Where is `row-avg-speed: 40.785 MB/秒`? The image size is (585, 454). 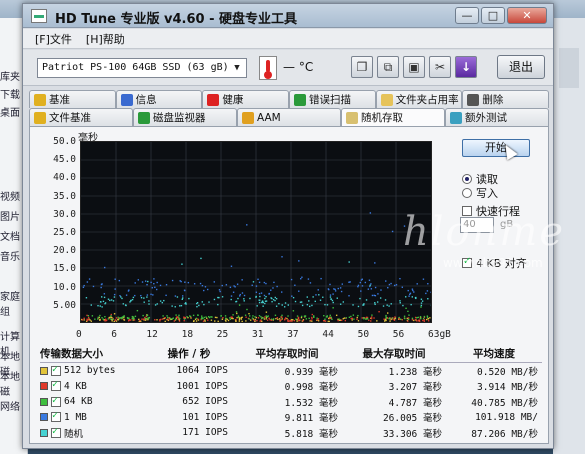 row-avg-speed: 40.785 MB/秒 is located at coordinates (504, 403).